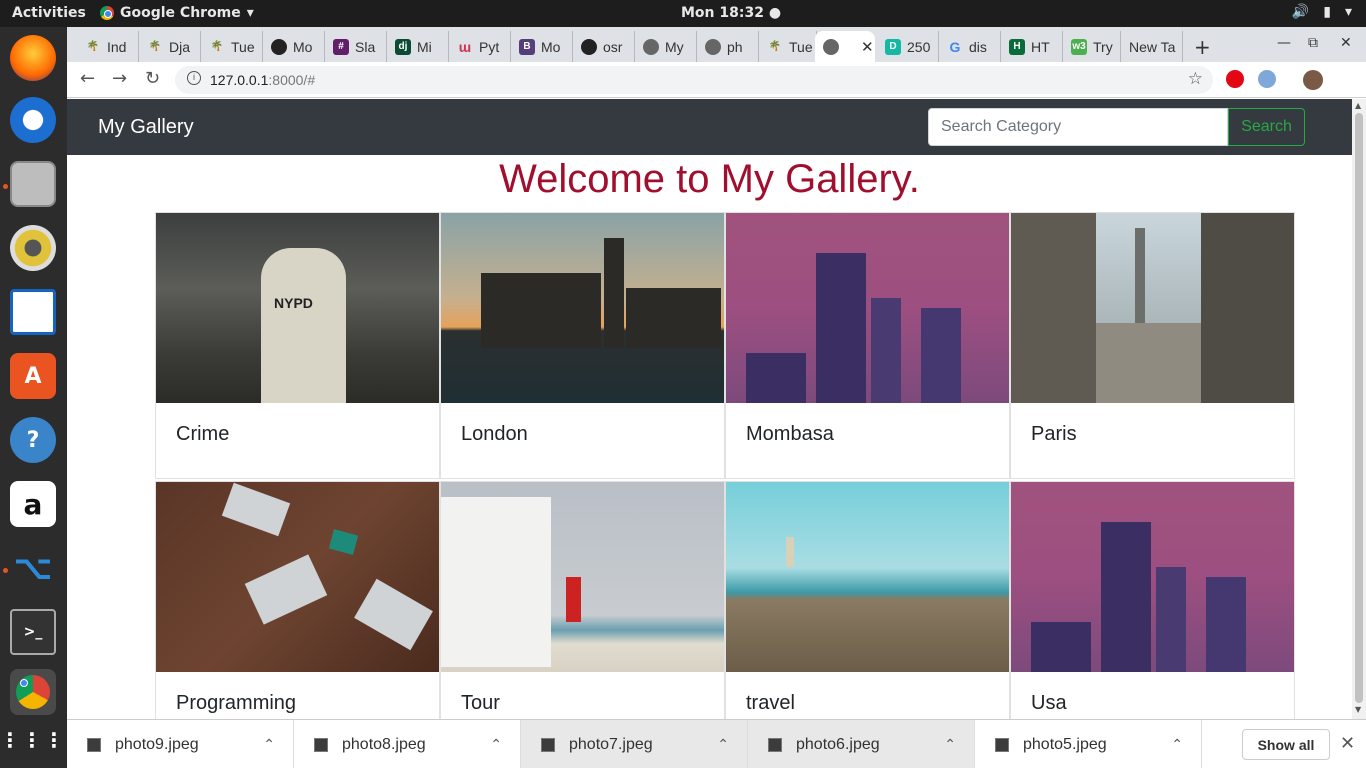  Describe the element at coordinates (33, 504) in the screenshot. I see `amazon-icon: a` at that location.